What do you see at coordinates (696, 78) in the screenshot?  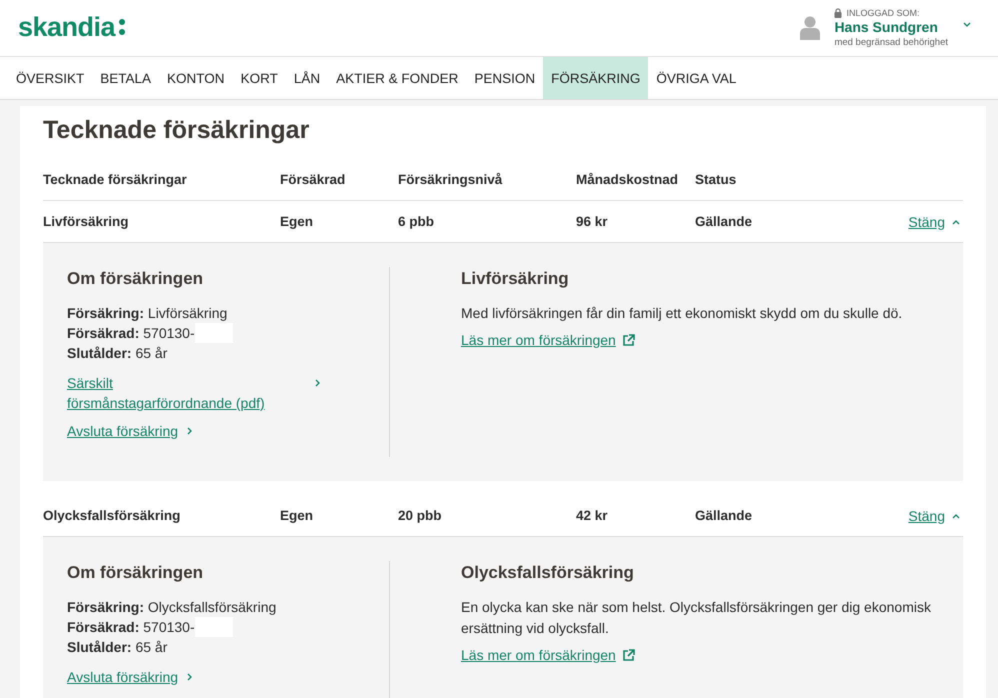 I see `nav-tab: ÖVRIGA VAL` at bounding box center [696, 78].